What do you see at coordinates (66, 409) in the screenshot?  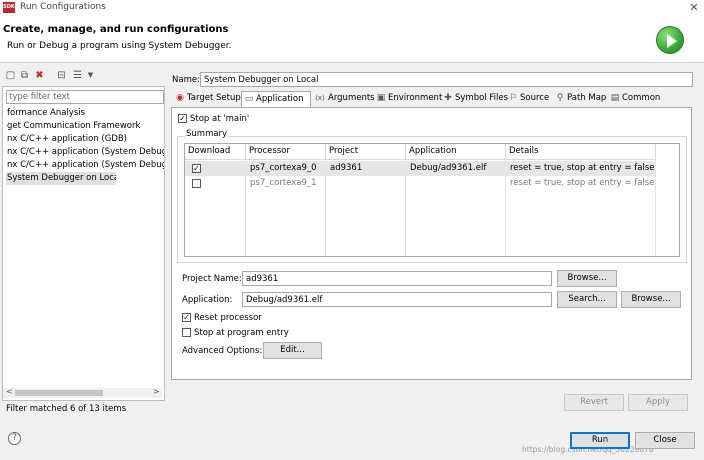 I see `filter-status: Filter matched 6 of 13 items` at bounding box center [66, 409].